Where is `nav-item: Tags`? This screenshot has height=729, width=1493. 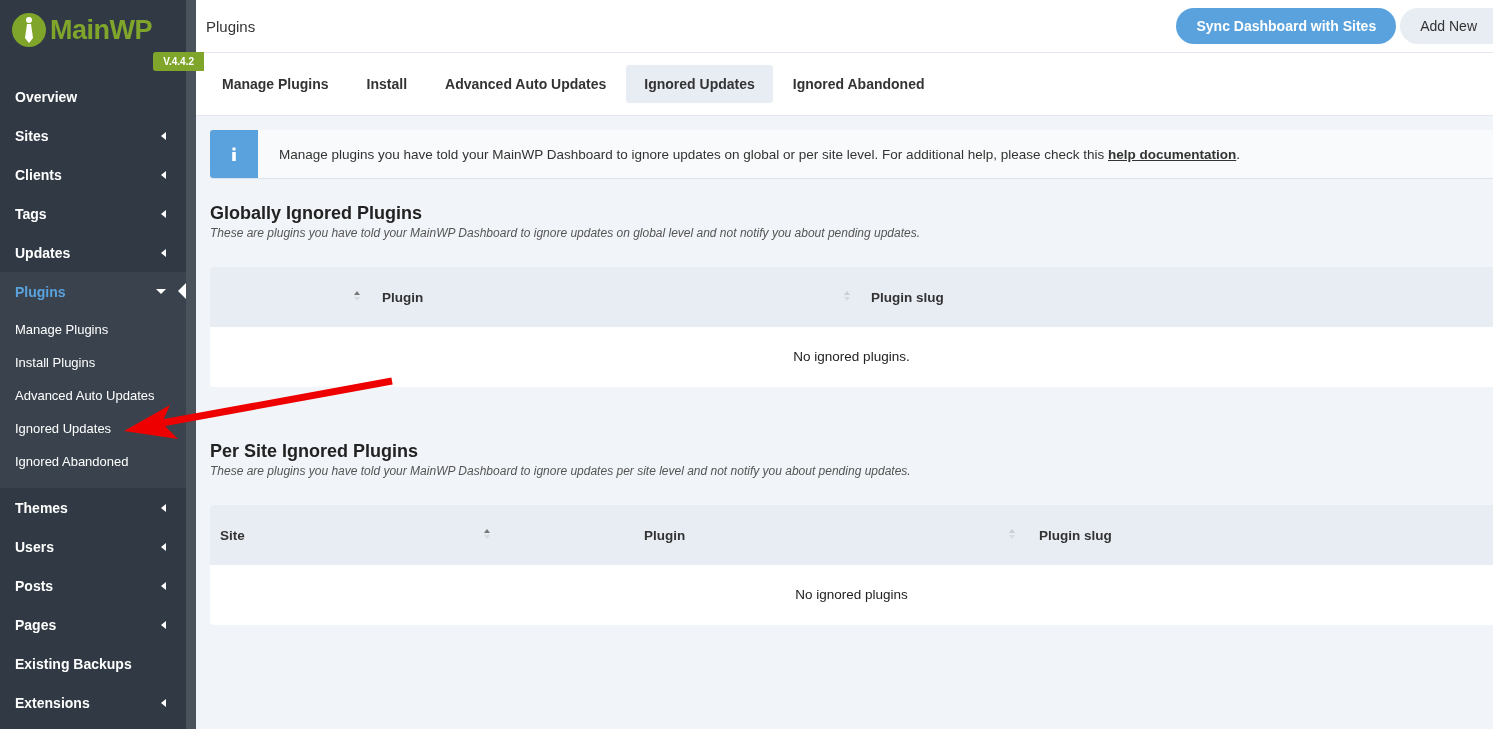 nav-item: Tags is located at coordinates (93, 213).